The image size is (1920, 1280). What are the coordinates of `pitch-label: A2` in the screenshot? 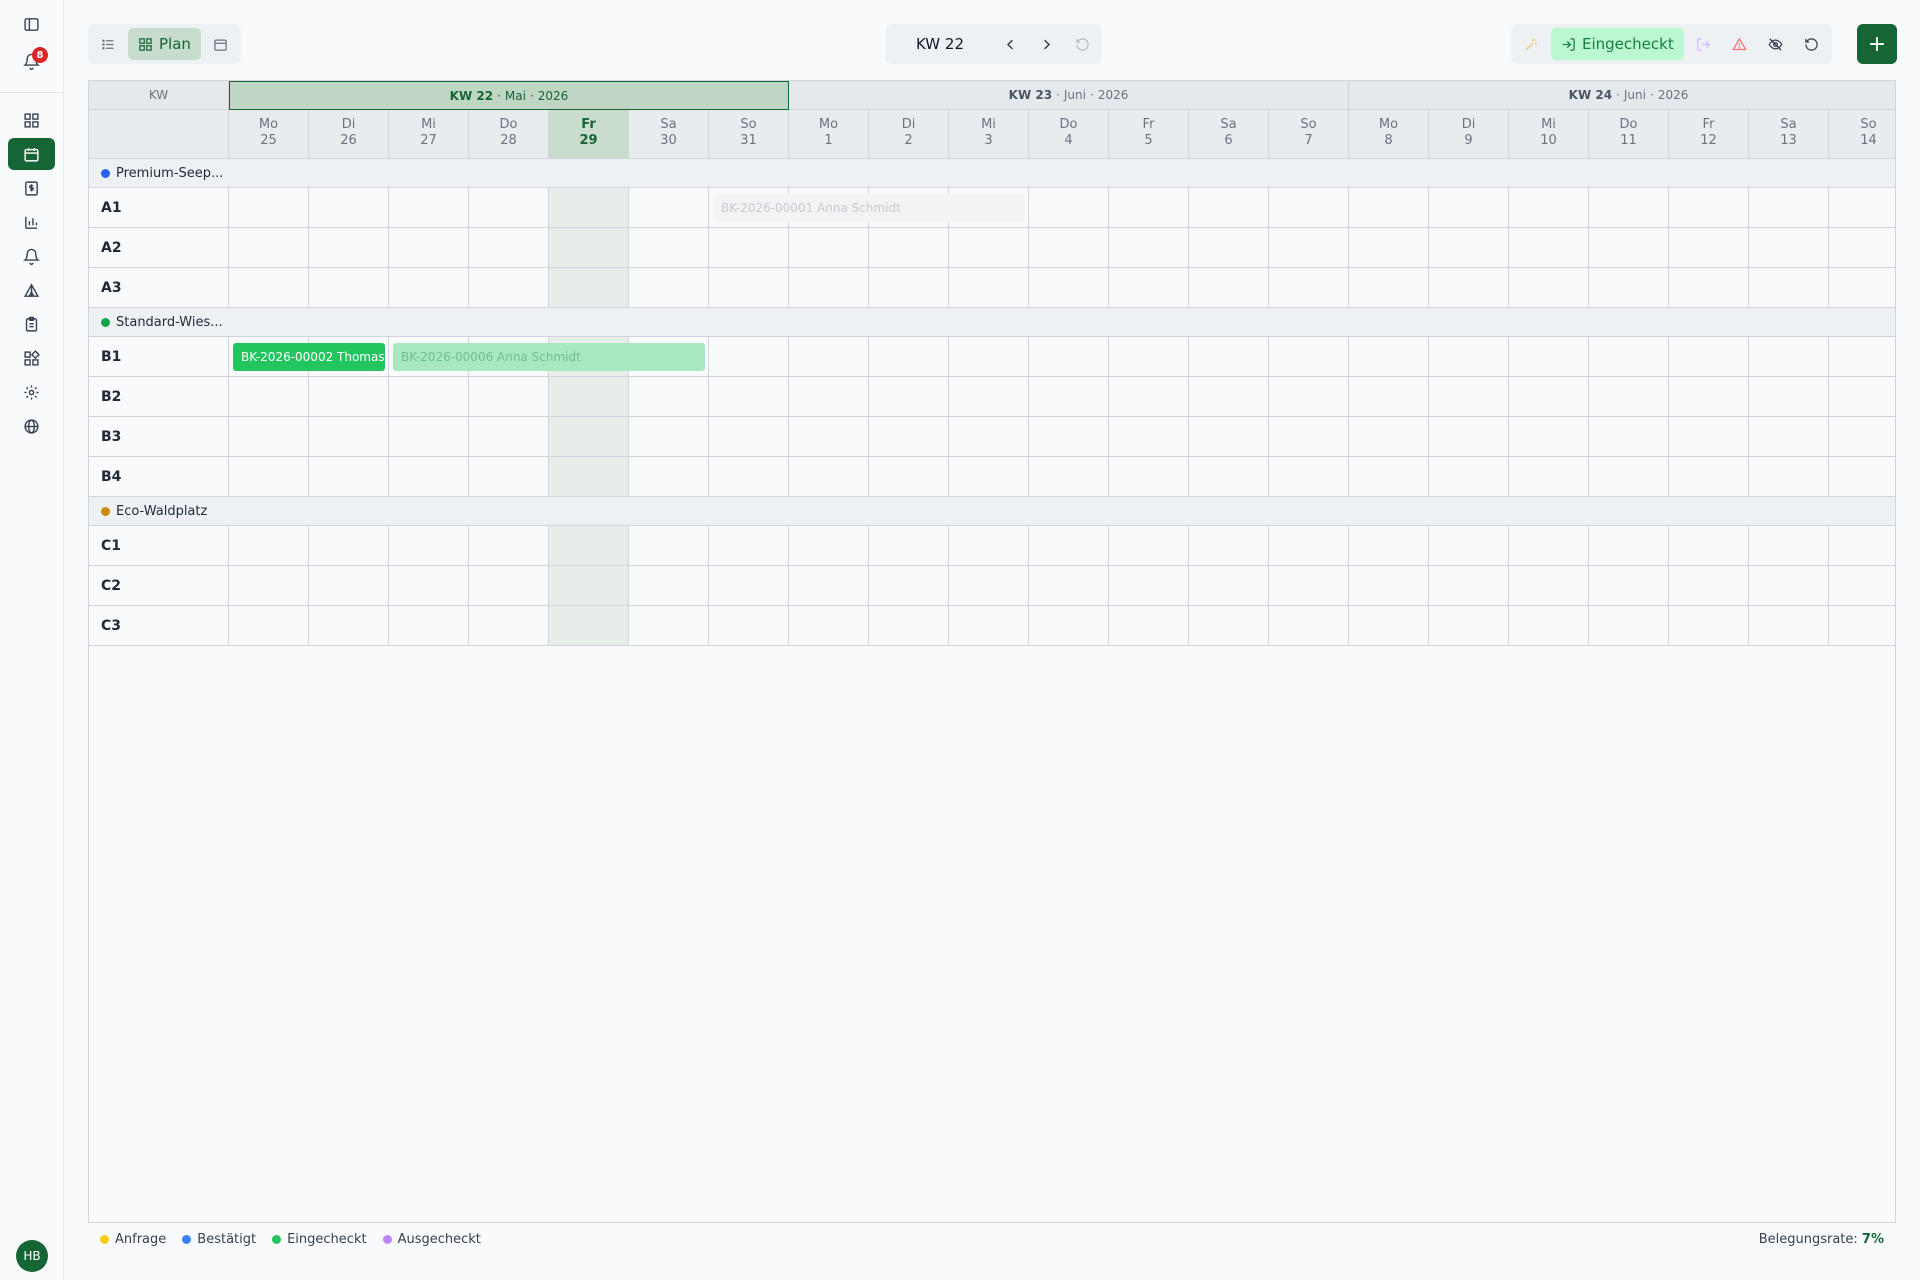 It's located at (159, 248).